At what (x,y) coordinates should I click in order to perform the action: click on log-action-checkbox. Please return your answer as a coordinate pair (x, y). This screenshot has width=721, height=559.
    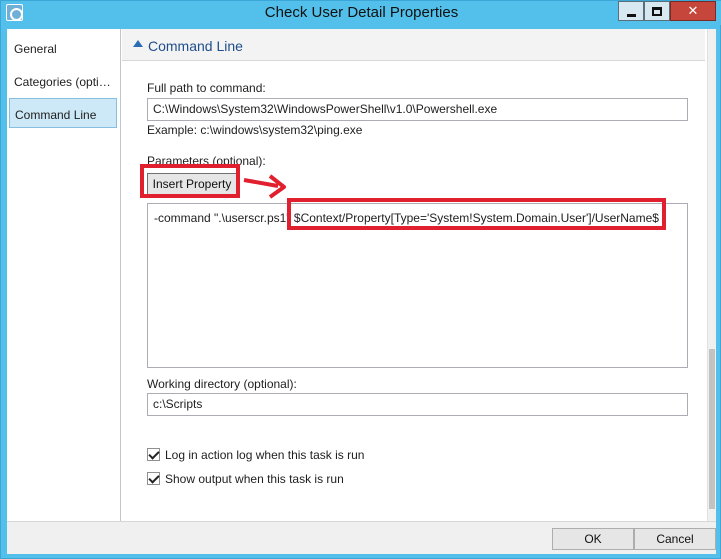
    Looking at the image, I should click on (153, 454).